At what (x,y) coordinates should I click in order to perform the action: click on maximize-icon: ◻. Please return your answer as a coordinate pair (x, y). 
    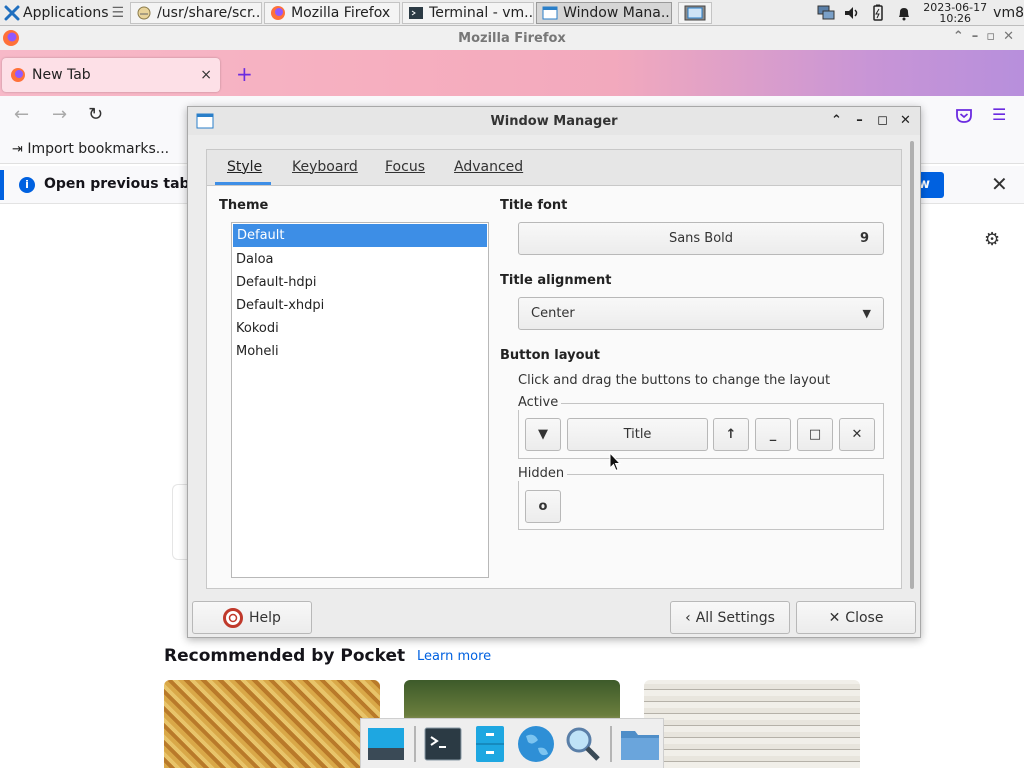
    Looking at the image, I should click on (882, 120).